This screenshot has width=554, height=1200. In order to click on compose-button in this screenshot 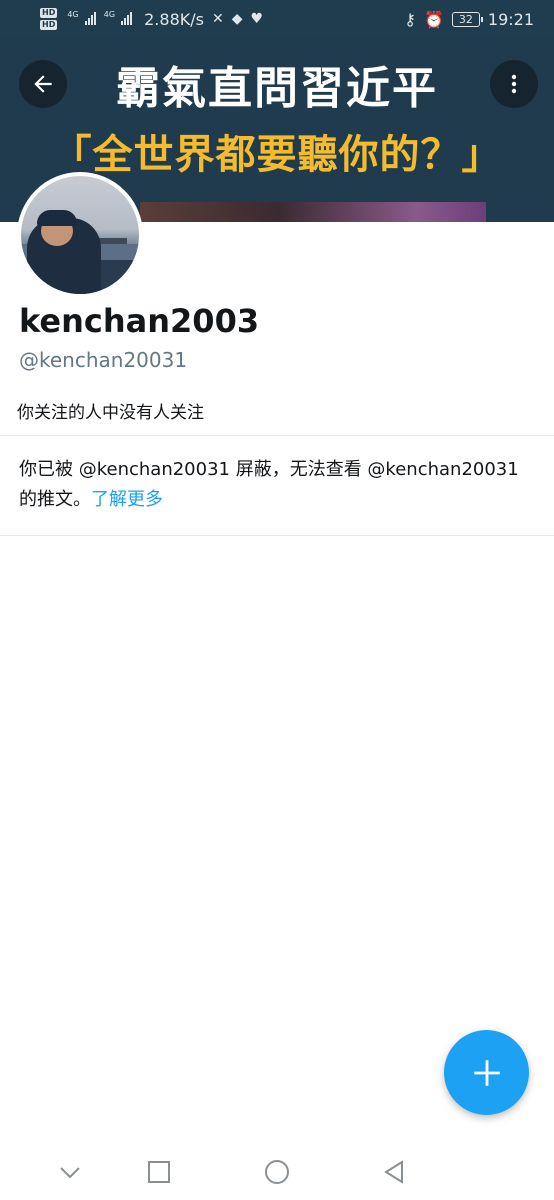, I will do `click(486, 1072)`.